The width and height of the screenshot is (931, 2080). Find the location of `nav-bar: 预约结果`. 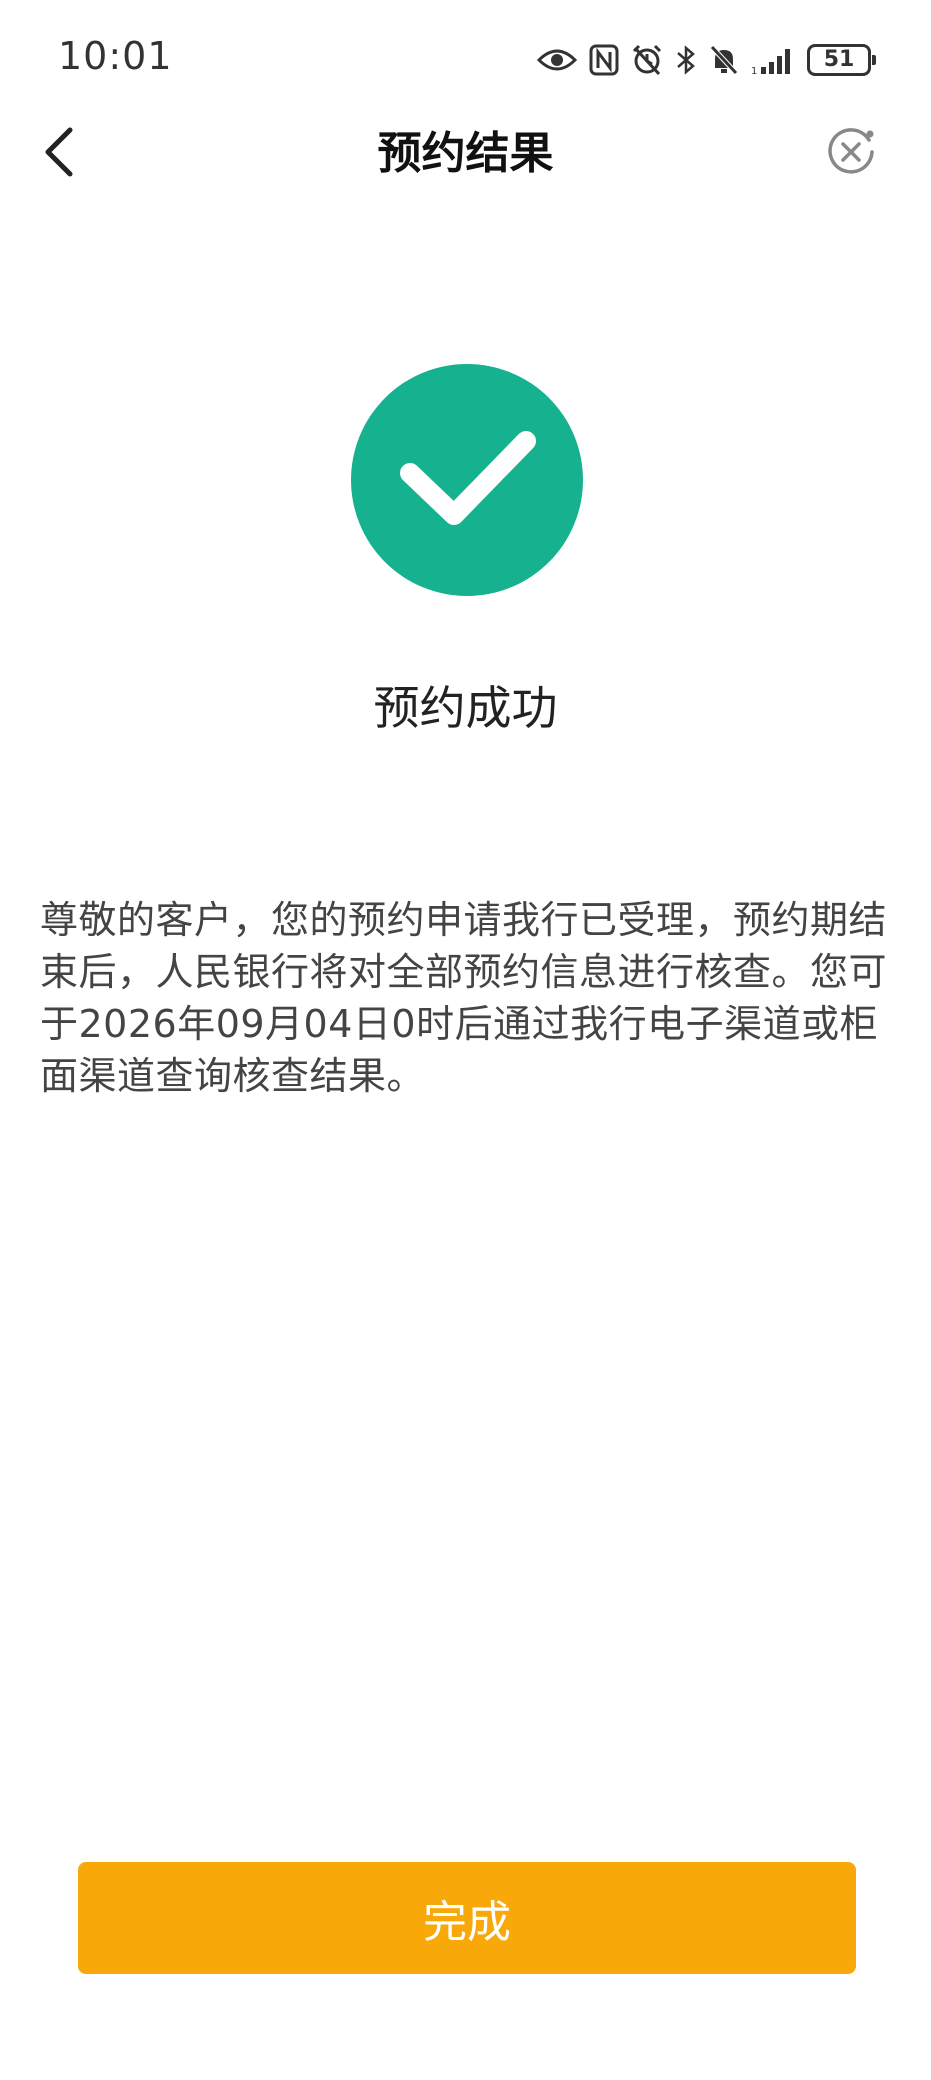

nav-bar: 预约结果 is located at coordinates (465, 155).